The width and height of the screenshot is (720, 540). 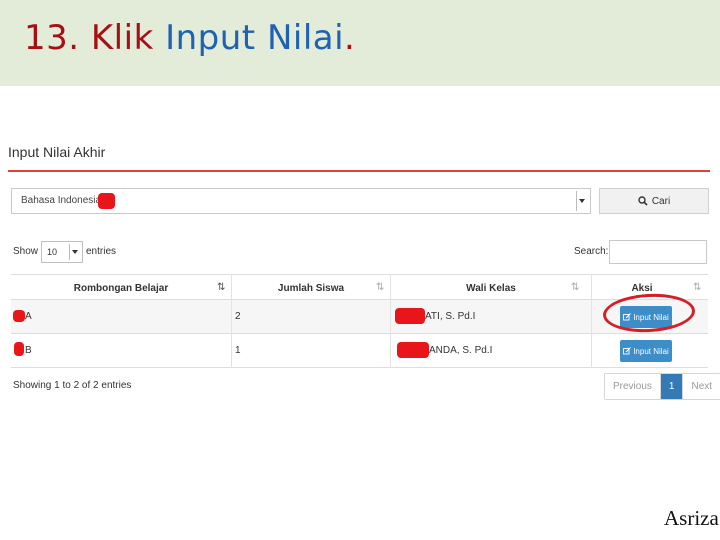 I want to click on table-info: Showing 1 to 2 of 2 entries, so click(x=72, y=385).